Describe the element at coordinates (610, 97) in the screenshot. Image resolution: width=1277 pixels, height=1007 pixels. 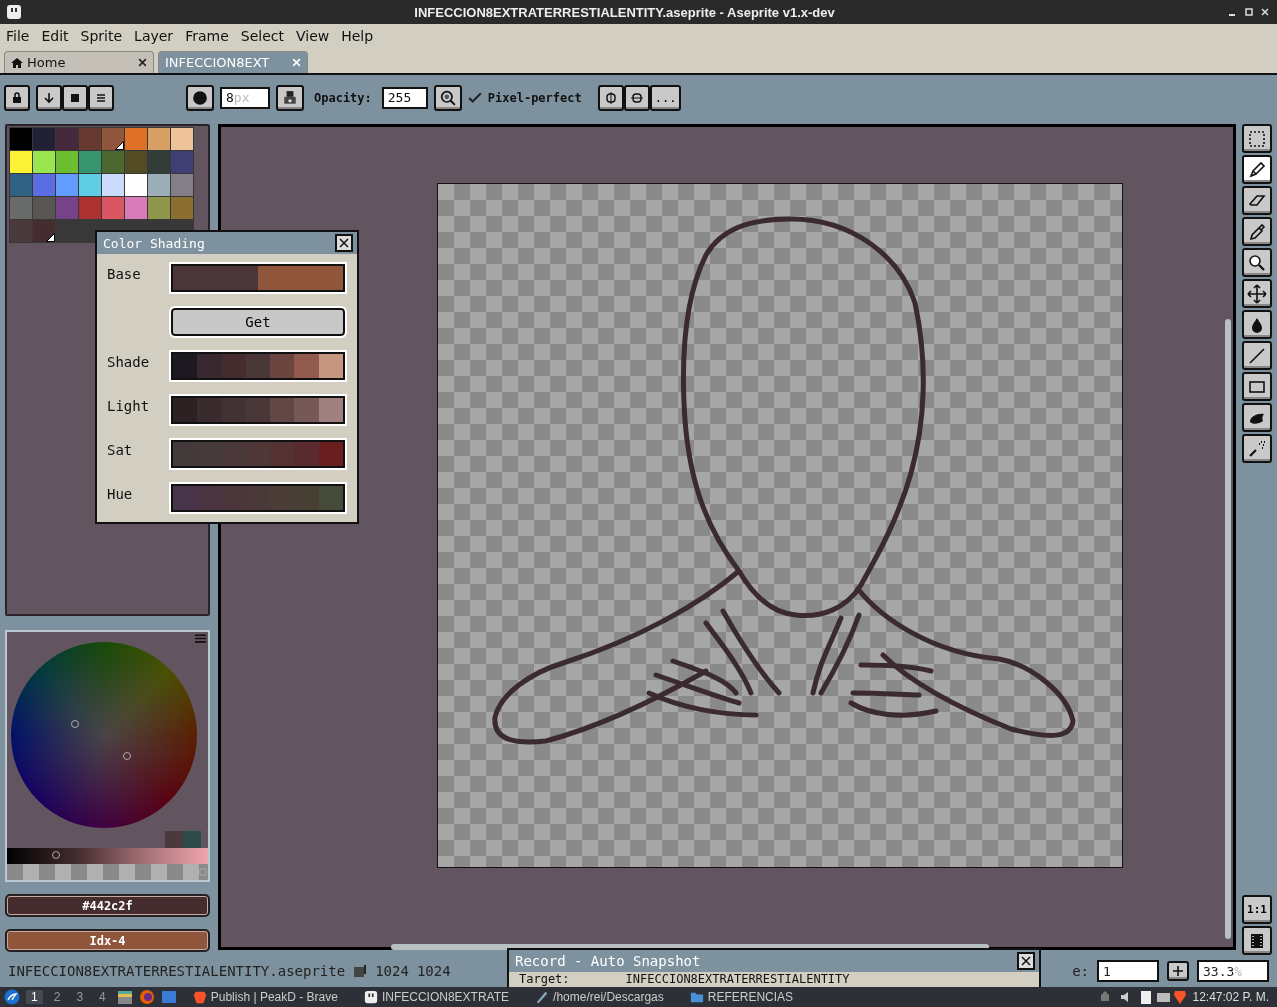
I see `symmetry-vertical-button` at that location.